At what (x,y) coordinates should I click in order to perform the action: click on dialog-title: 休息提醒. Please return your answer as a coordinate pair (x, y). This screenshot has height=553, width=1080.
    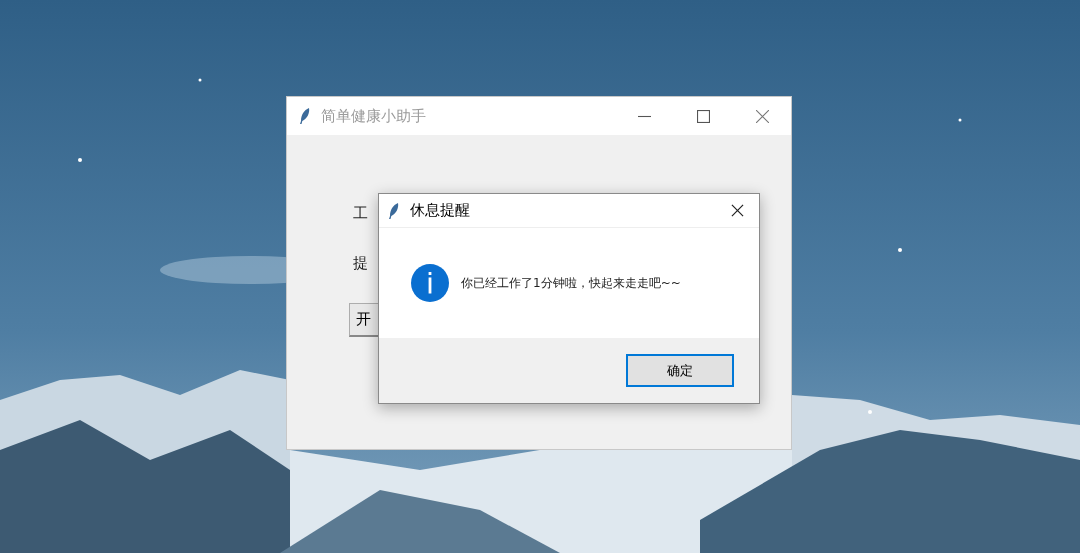
    Looking at the image, I should click on (440, 210).